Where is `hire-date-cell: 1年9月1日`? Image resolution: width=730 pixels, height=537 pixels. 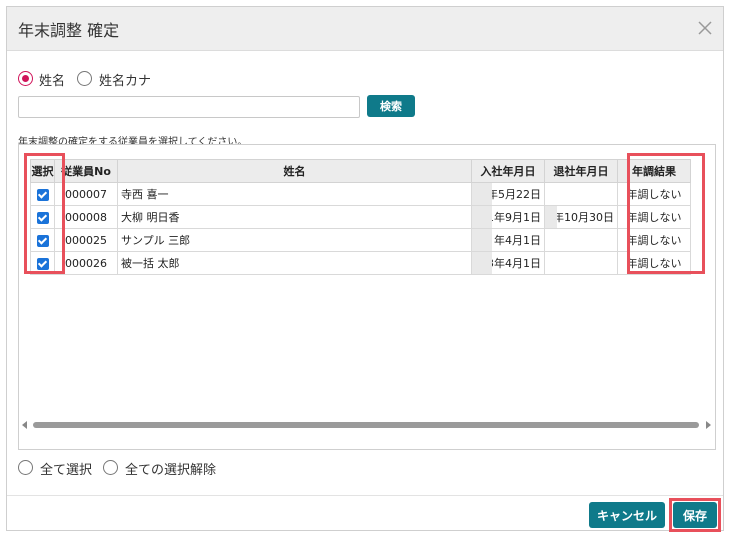
hire-date-cell: 1年9月1日 is located at coordinates (508, 217).